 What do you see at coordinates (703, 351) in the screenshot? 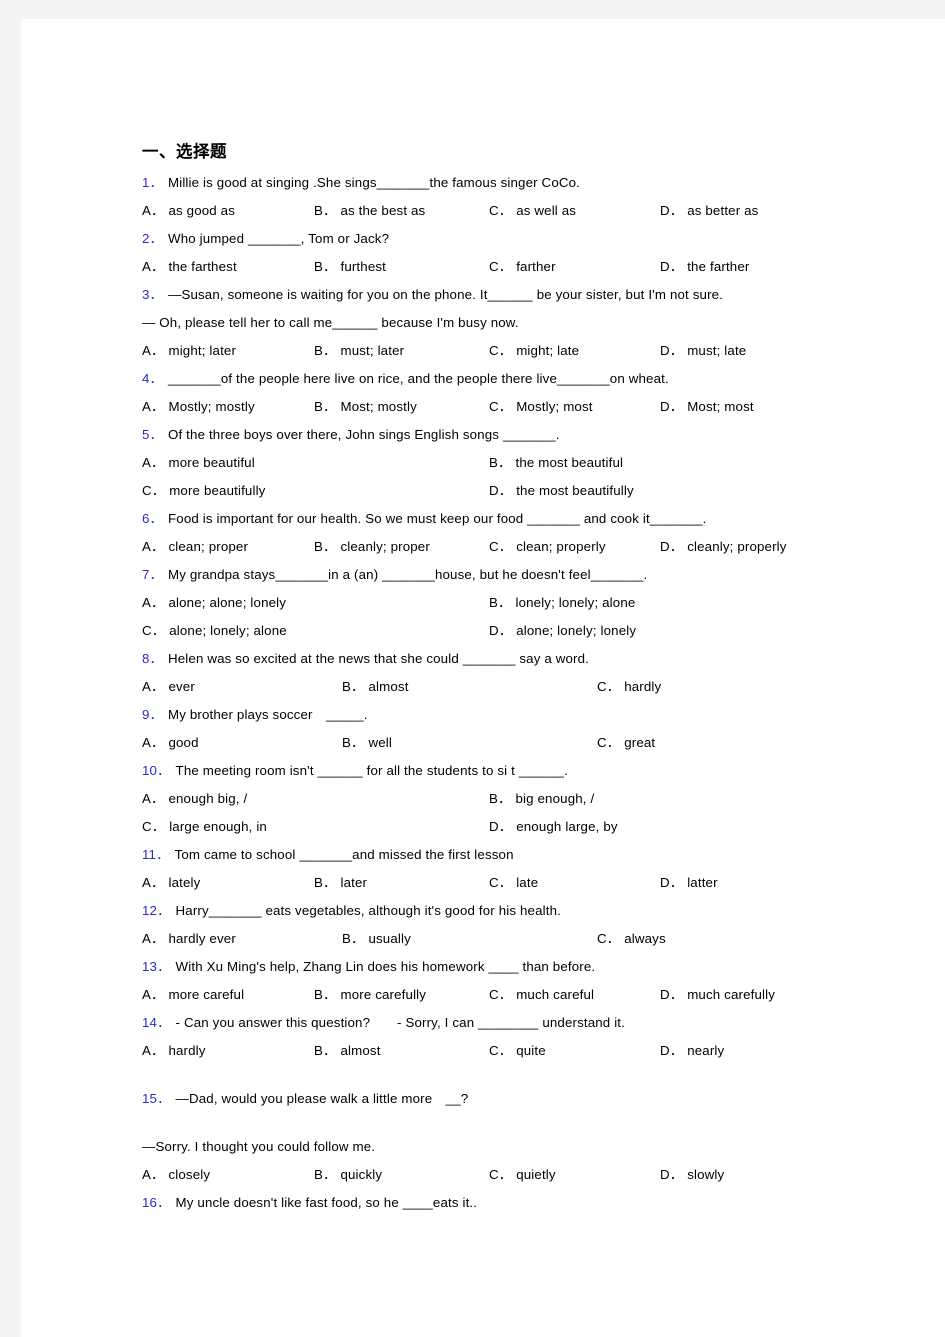
I see `option-d: D． must; late` at bounding box center [703, 351].